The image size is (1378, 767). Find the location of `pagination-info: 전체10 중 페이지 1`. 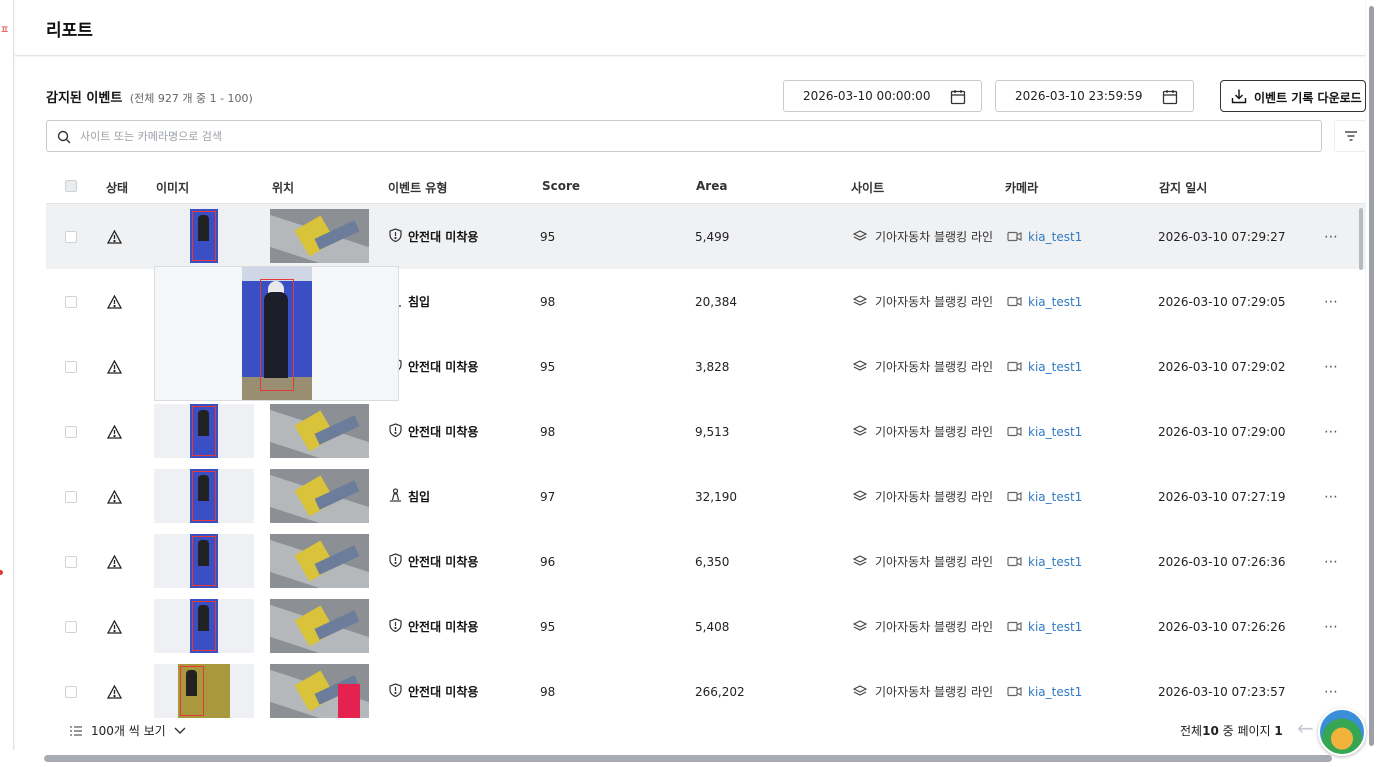

pagination-info: 전체10 중 페이지 1 is located at coordinates (1231, 730).